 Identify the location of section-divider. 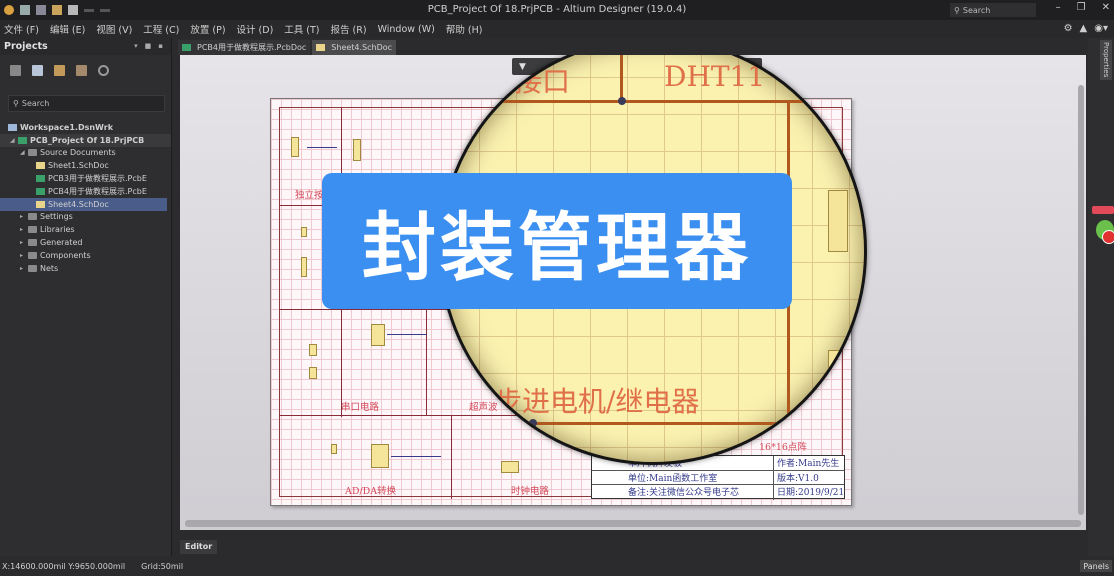
(451, 457).